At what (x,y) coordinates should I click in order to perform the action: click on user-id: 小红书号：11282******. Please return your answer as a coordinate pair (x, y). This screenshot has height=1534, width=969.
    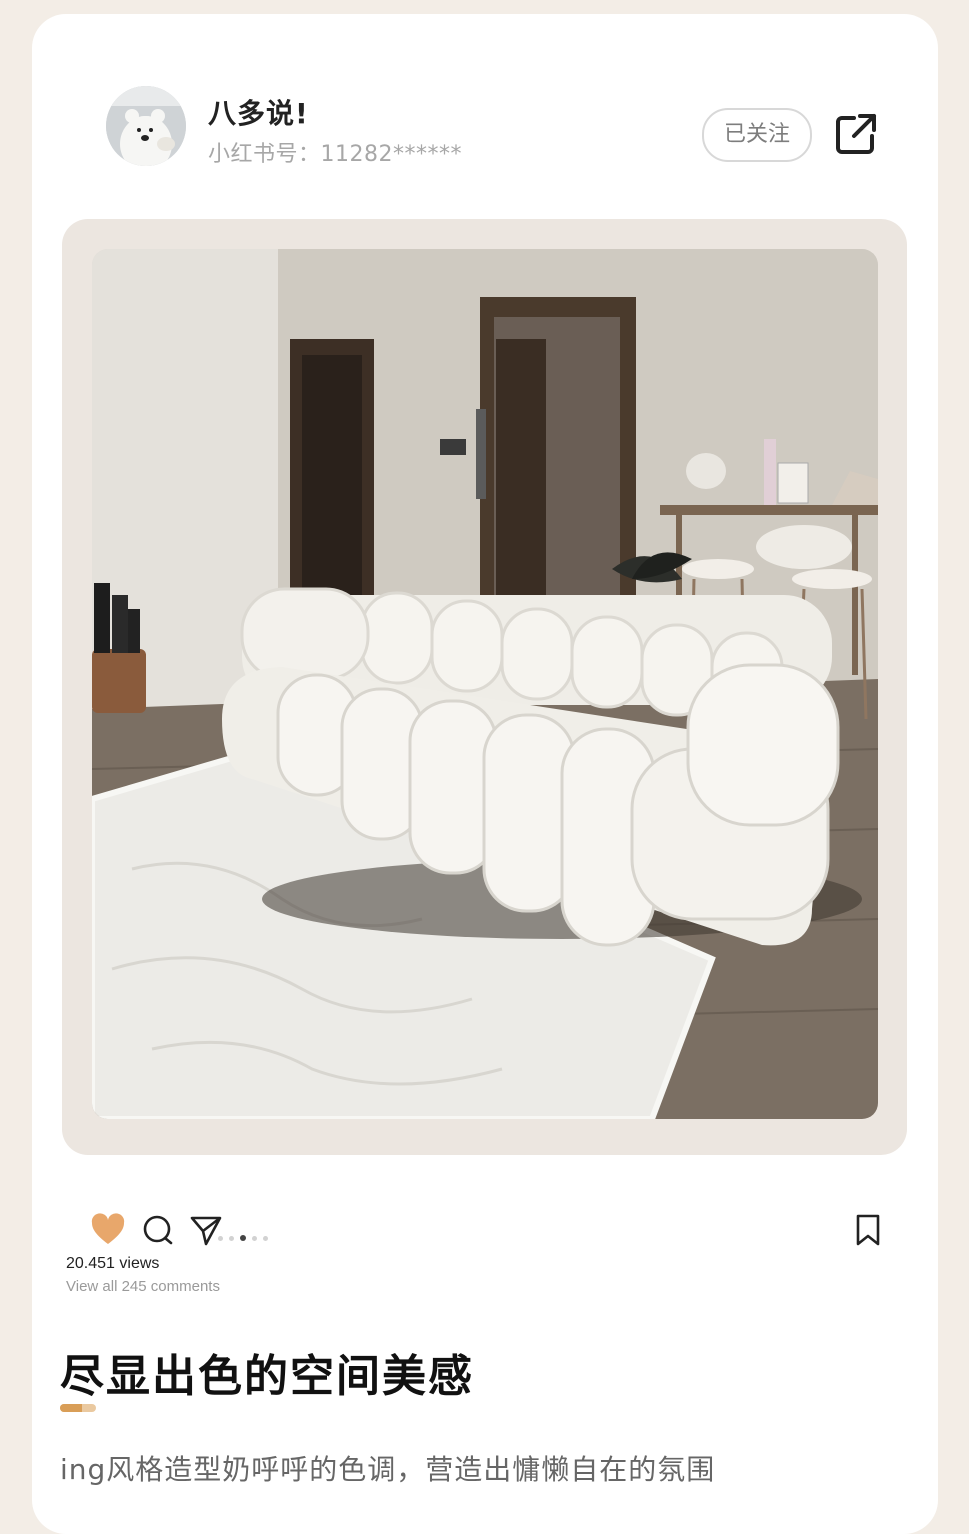
    Looking at the image, I should click on (335, 152).